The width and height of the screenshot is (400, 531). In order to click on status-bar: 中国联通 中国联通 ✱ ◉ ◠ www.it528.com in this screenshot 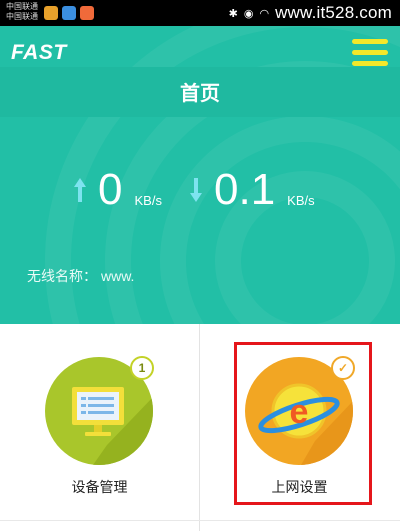, I will do `click(200, 13)`.